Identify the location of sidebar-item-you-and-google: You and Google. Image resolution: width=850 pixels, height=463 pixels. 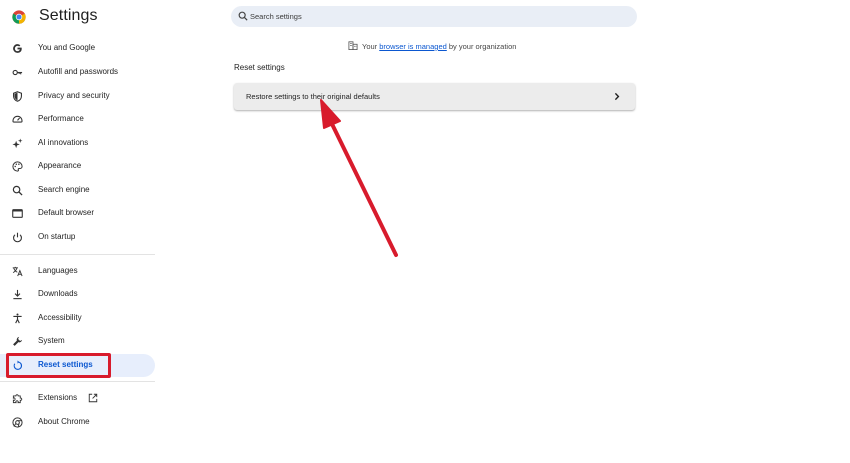
(77, 48).